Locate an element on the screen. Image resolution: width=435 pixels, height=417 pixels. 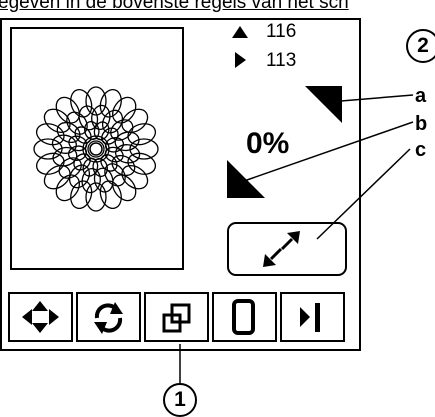
callout-c: c is located at coordinates (421, 150).